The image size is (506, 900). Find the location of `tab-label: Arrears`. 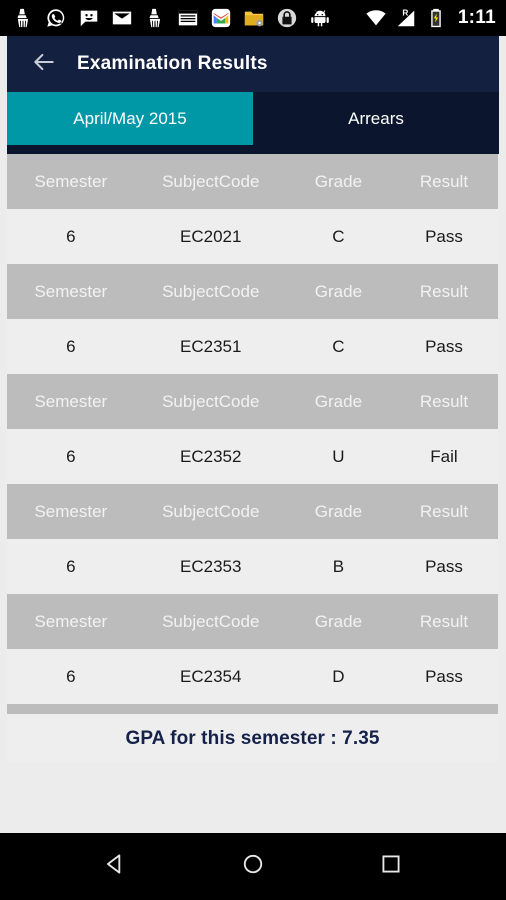

tab-label: Arrears is located at coordinates (376, 118).